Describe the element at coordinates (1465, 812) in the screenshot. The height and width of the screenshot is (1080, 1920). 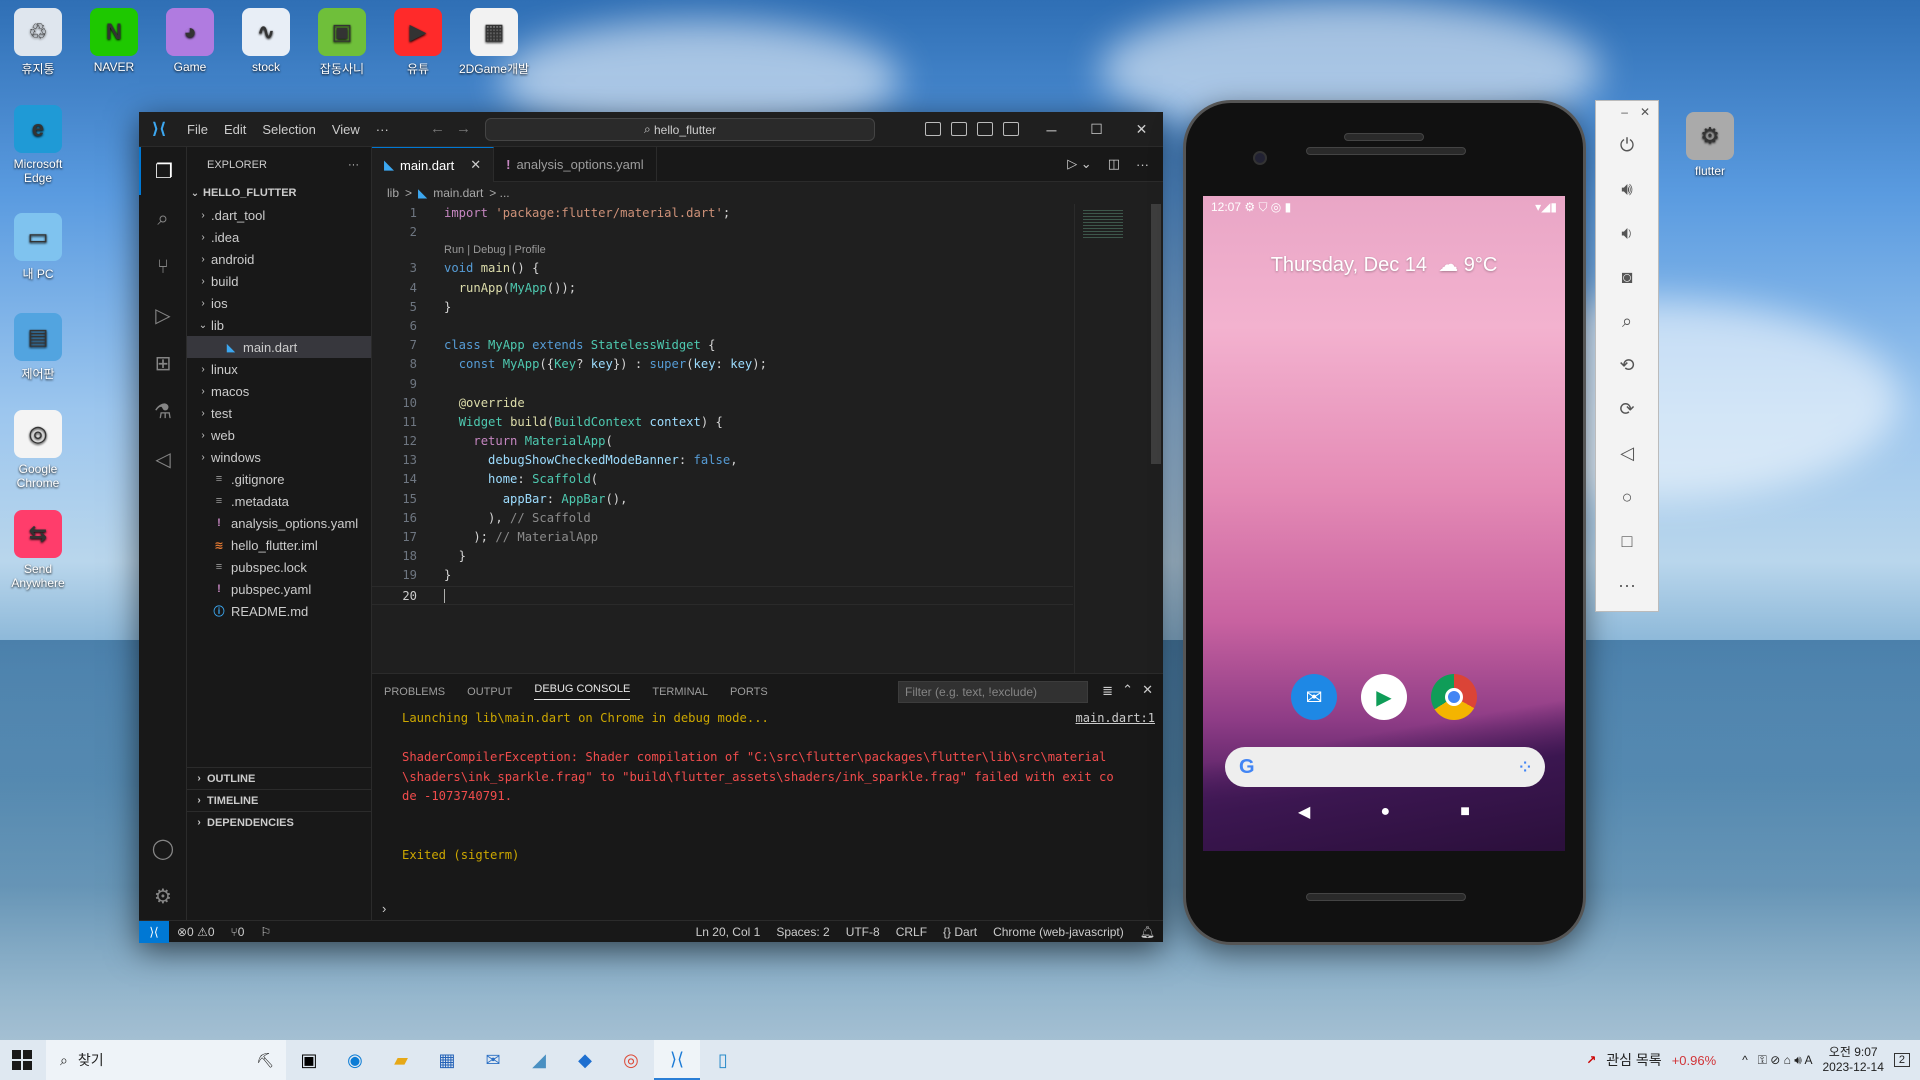
I see `phone-recents-icon: ■` at that location.